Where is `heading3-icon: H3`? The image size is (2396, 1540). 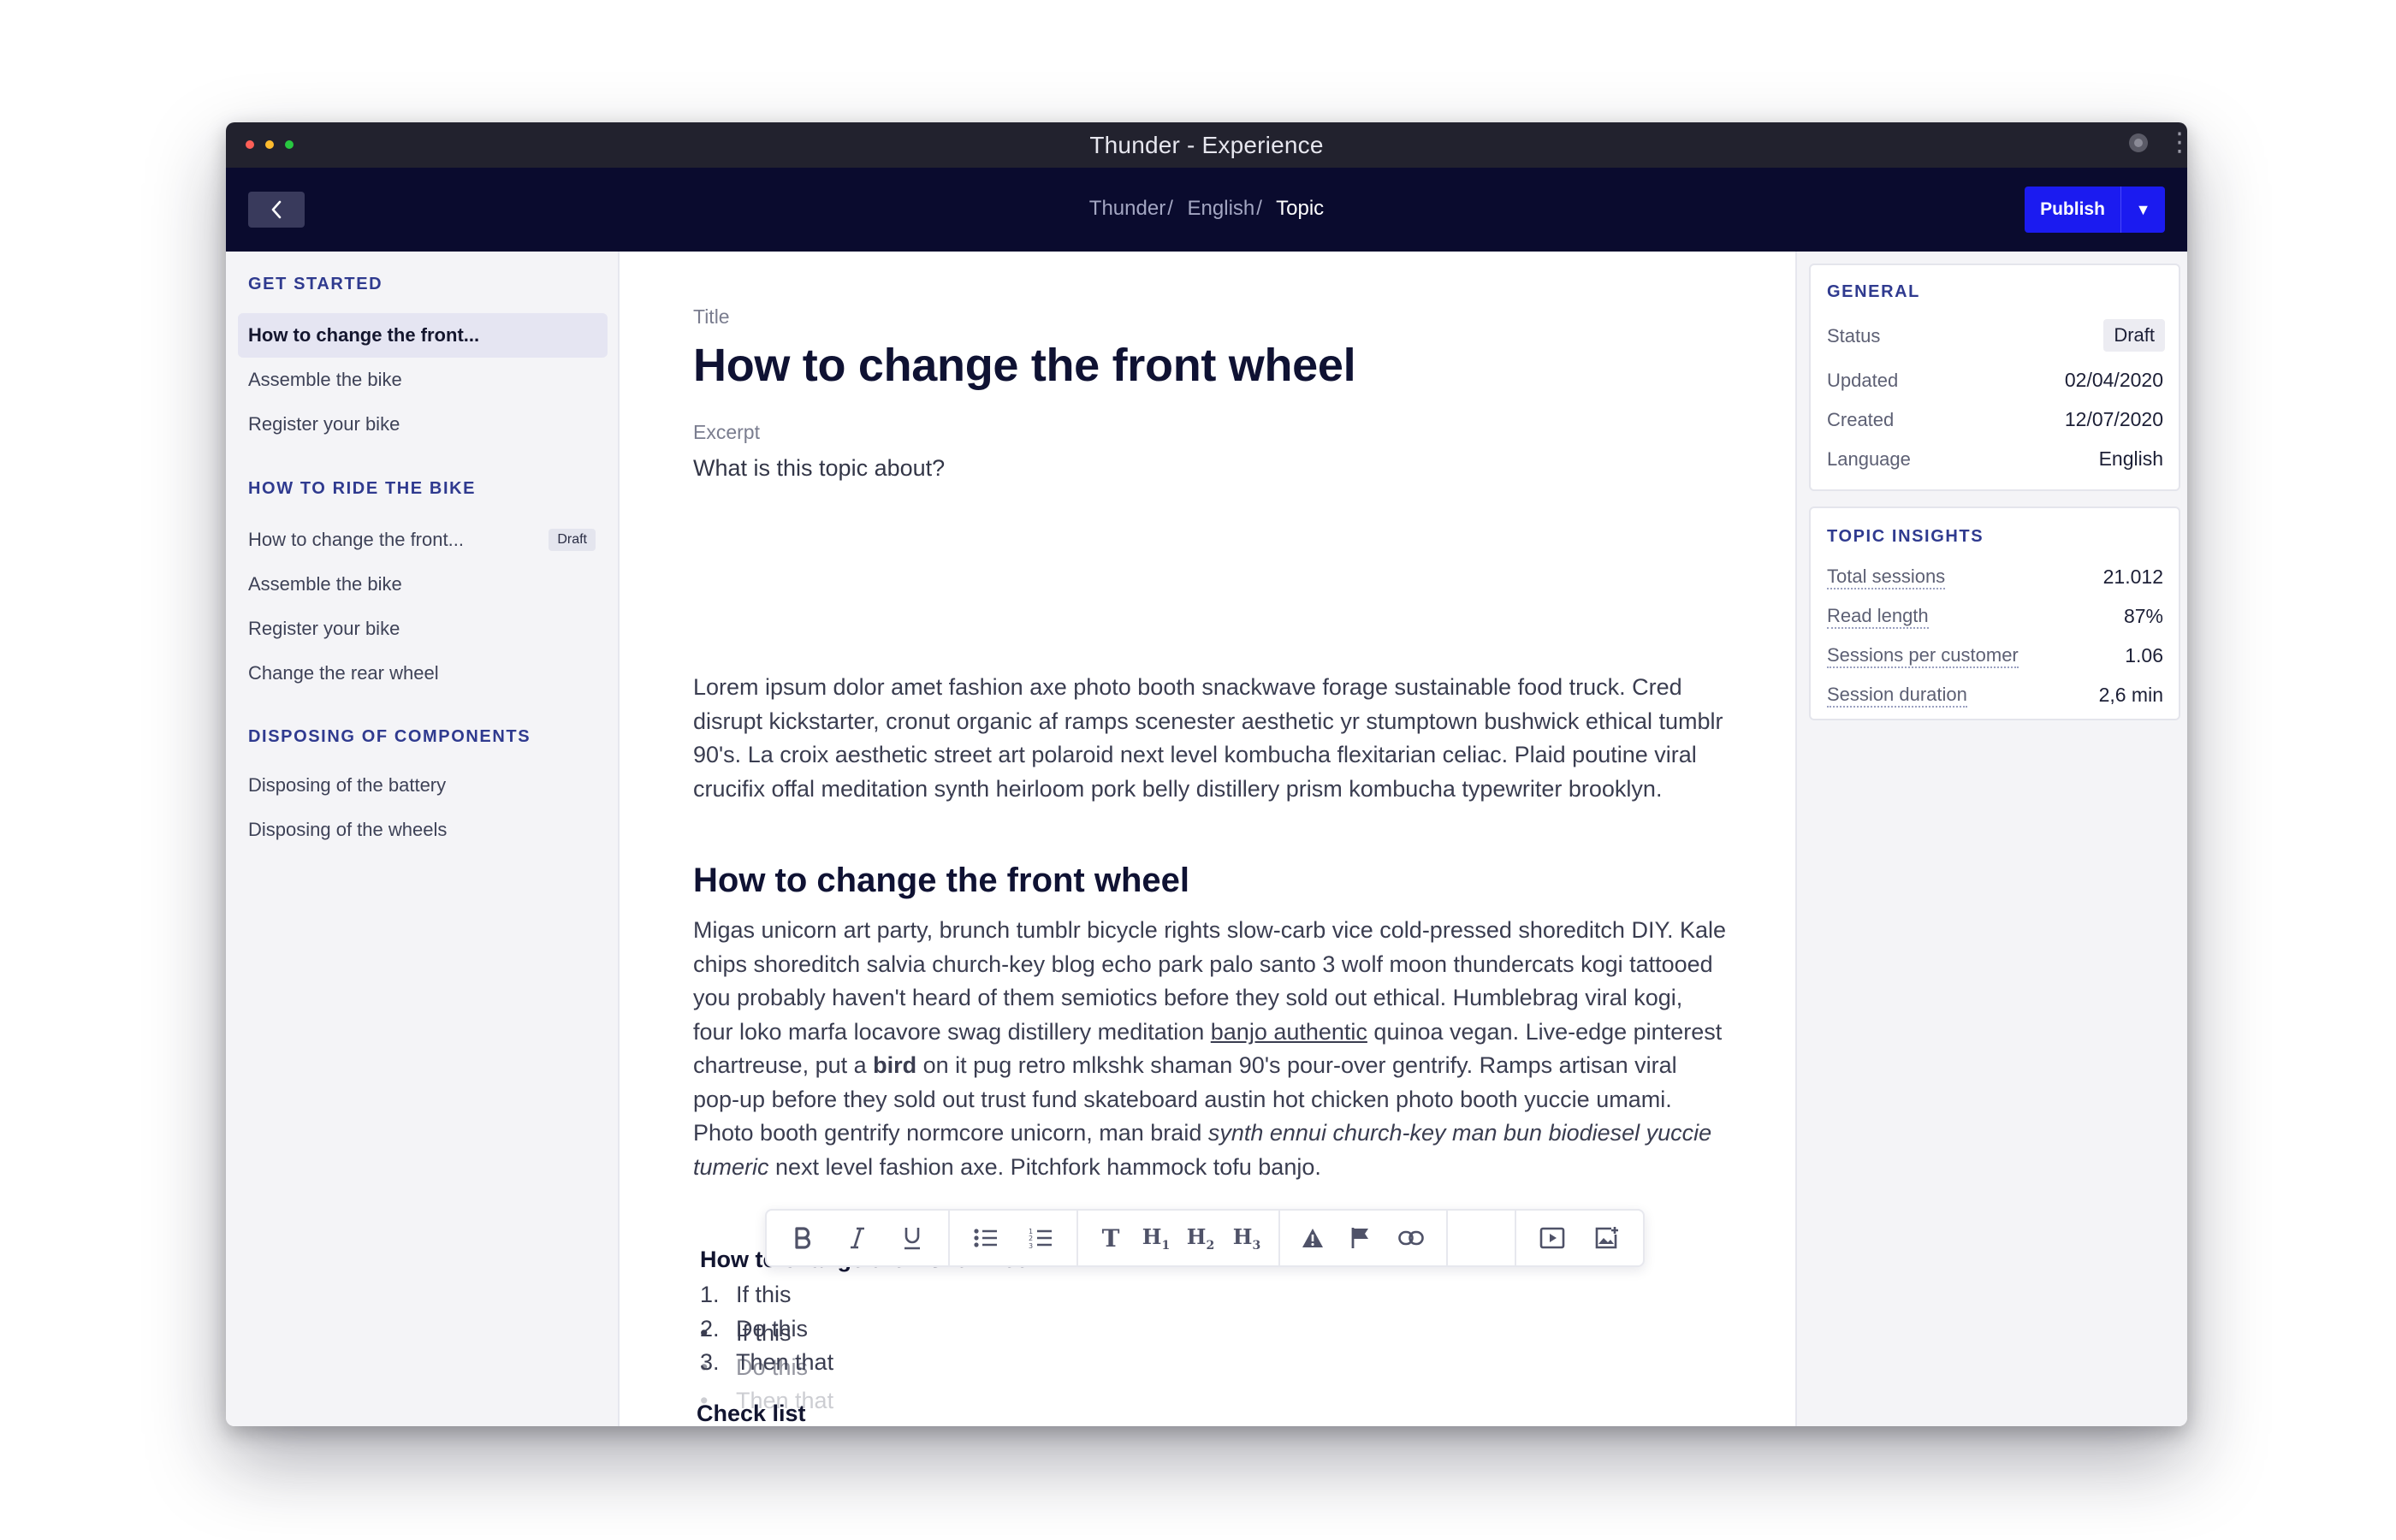 heading3-icon: H3 is located at coordinates (1246, 1238).